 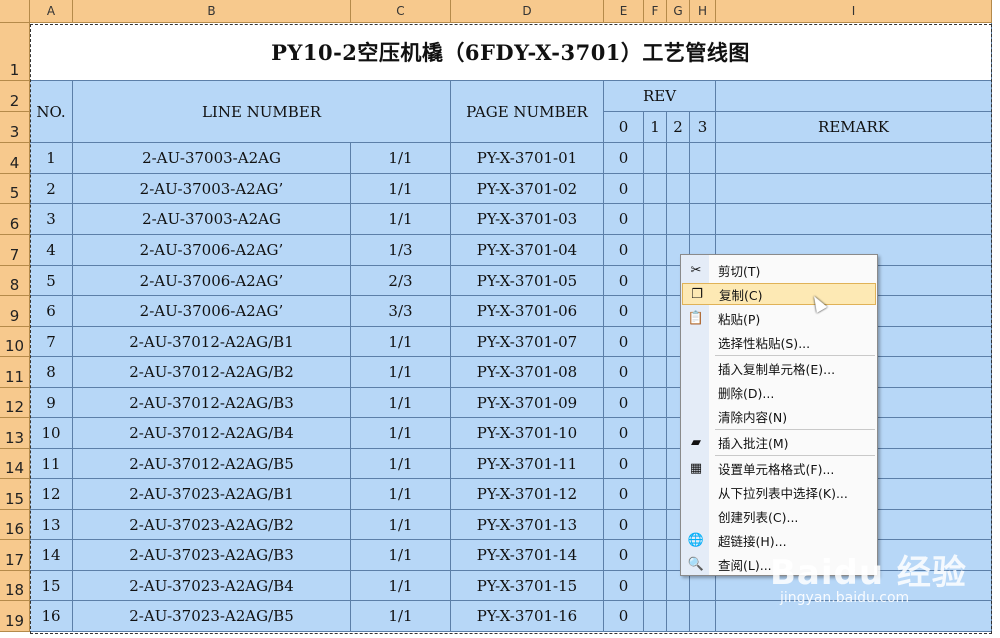 I want to click on row-header-4: 4, so click(x=15, y=158).